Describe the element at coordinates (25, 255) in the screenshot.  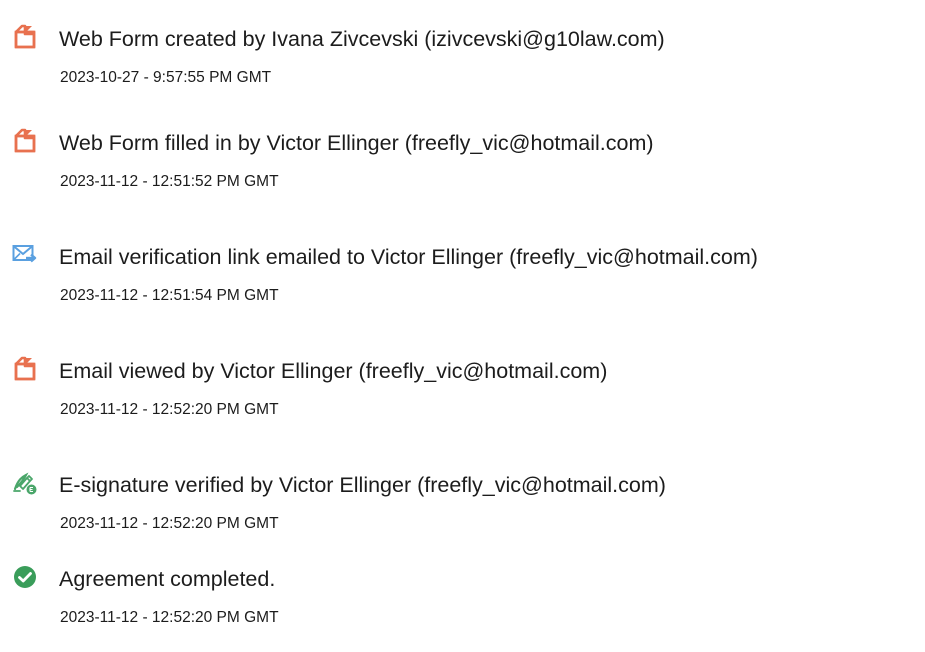
I see `email-sent-icon` at that location.